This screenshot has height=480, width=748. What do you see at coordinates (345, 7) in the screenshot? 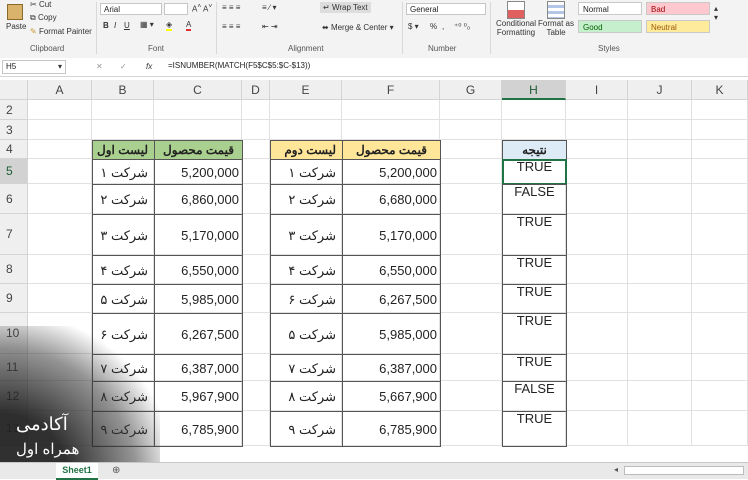
I see `wrap-text-button: ↵ Wrap Text` at bounding box center [345, 7].